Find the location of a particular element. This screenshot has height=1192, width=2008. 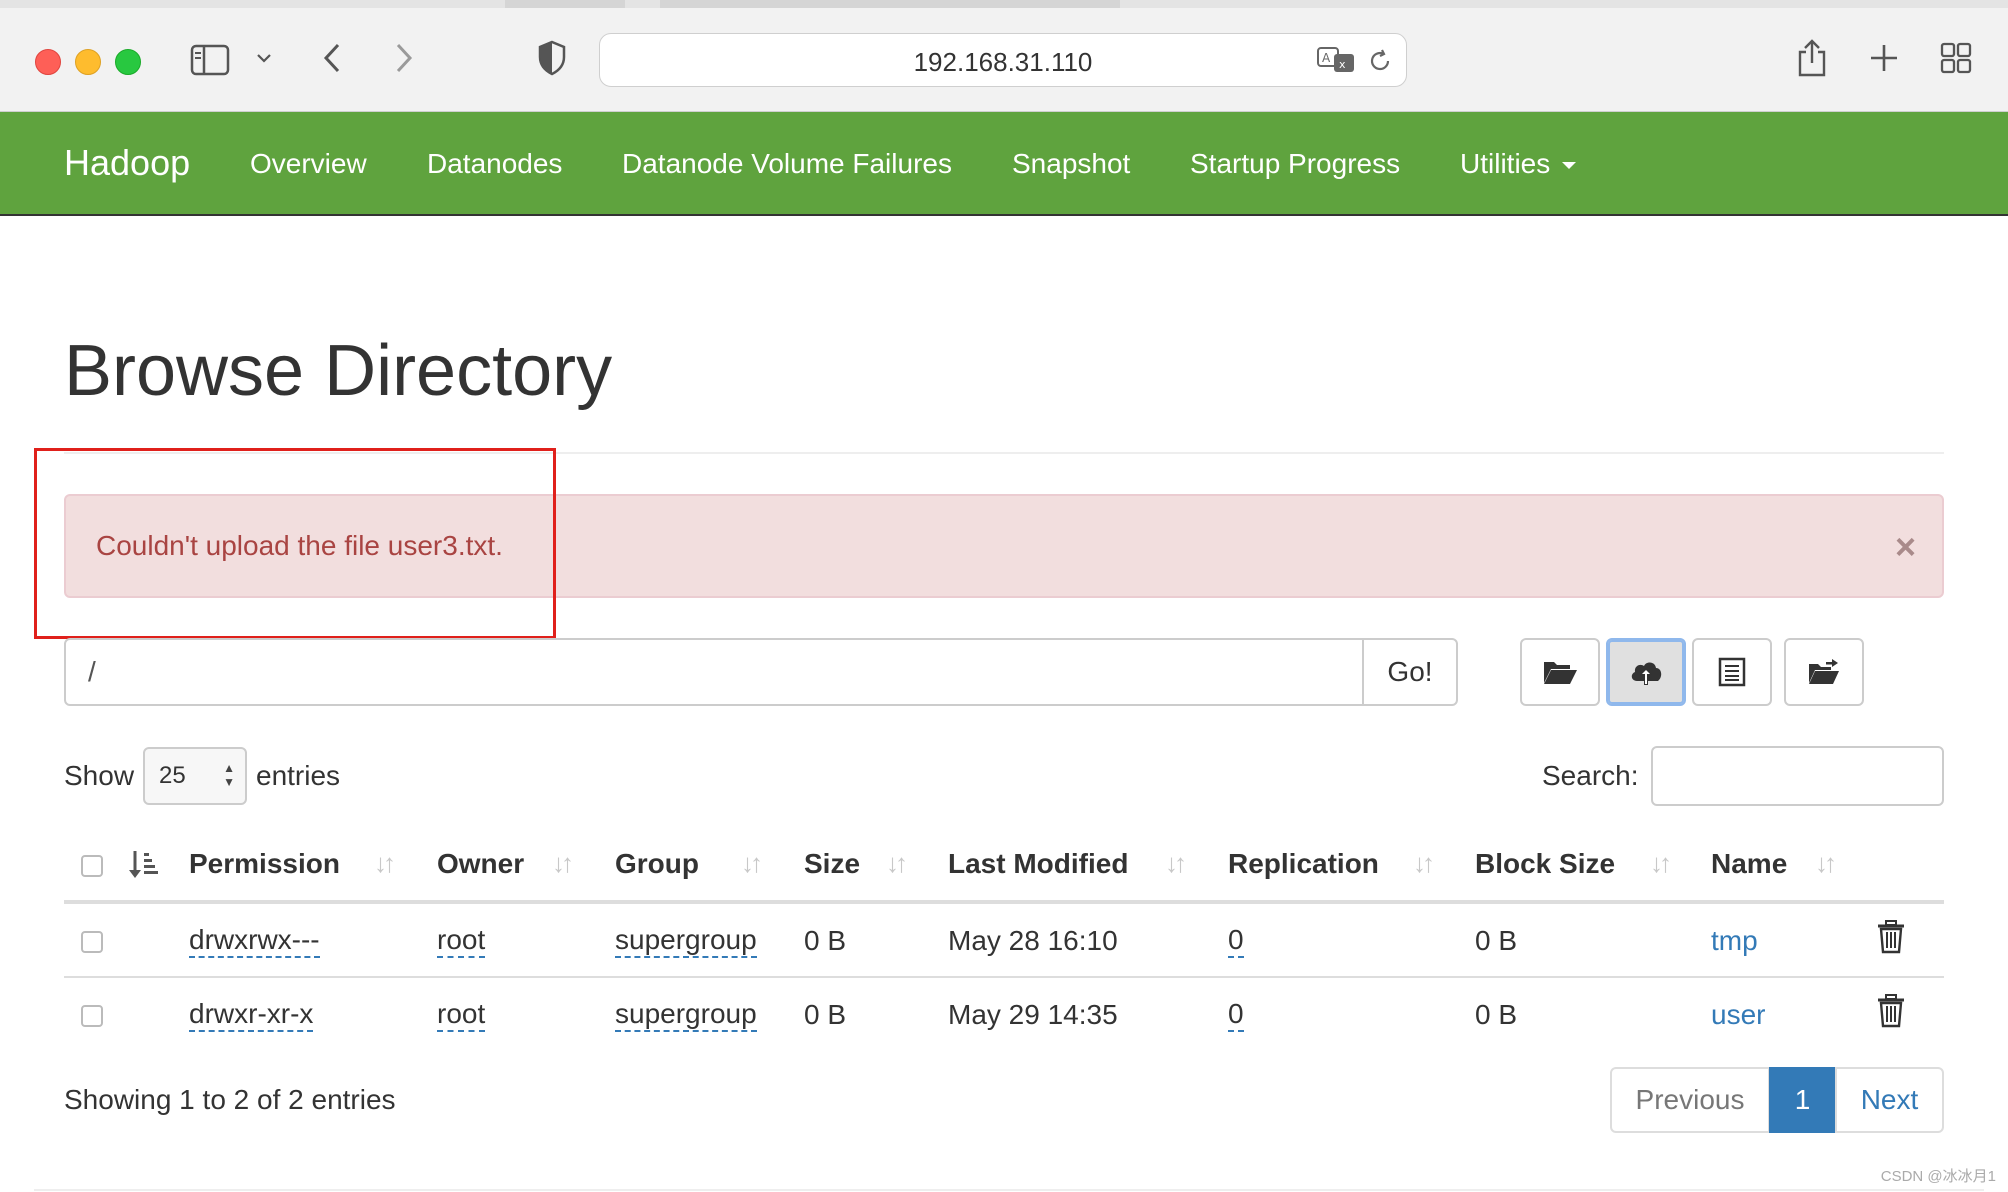

reload-icon is located at coordinates (1380, 61).